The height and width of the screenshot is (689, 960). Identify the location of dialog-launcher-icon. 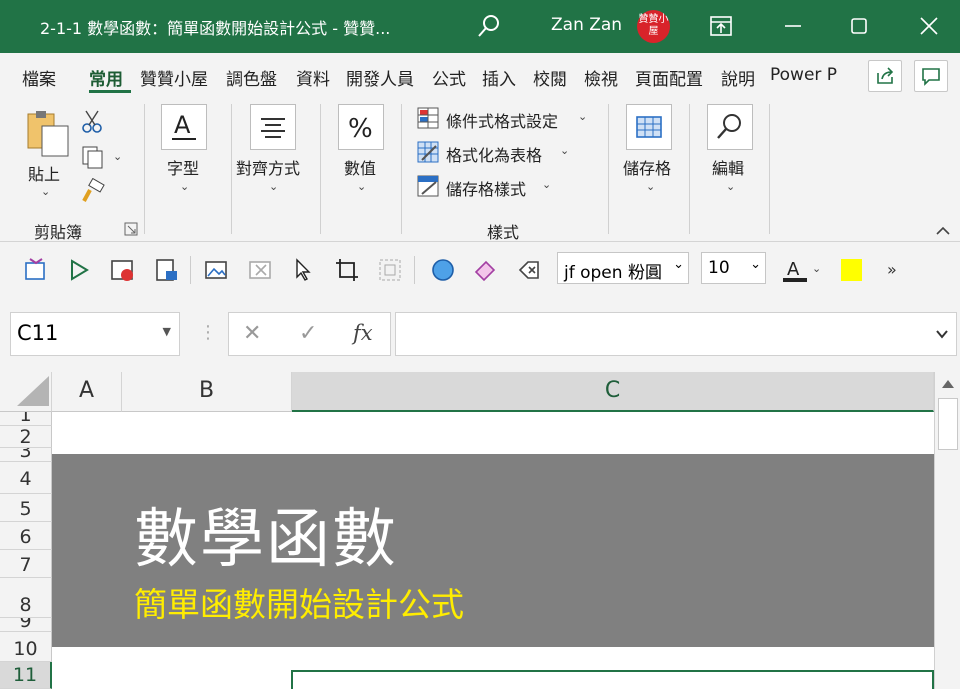
(131, 229).